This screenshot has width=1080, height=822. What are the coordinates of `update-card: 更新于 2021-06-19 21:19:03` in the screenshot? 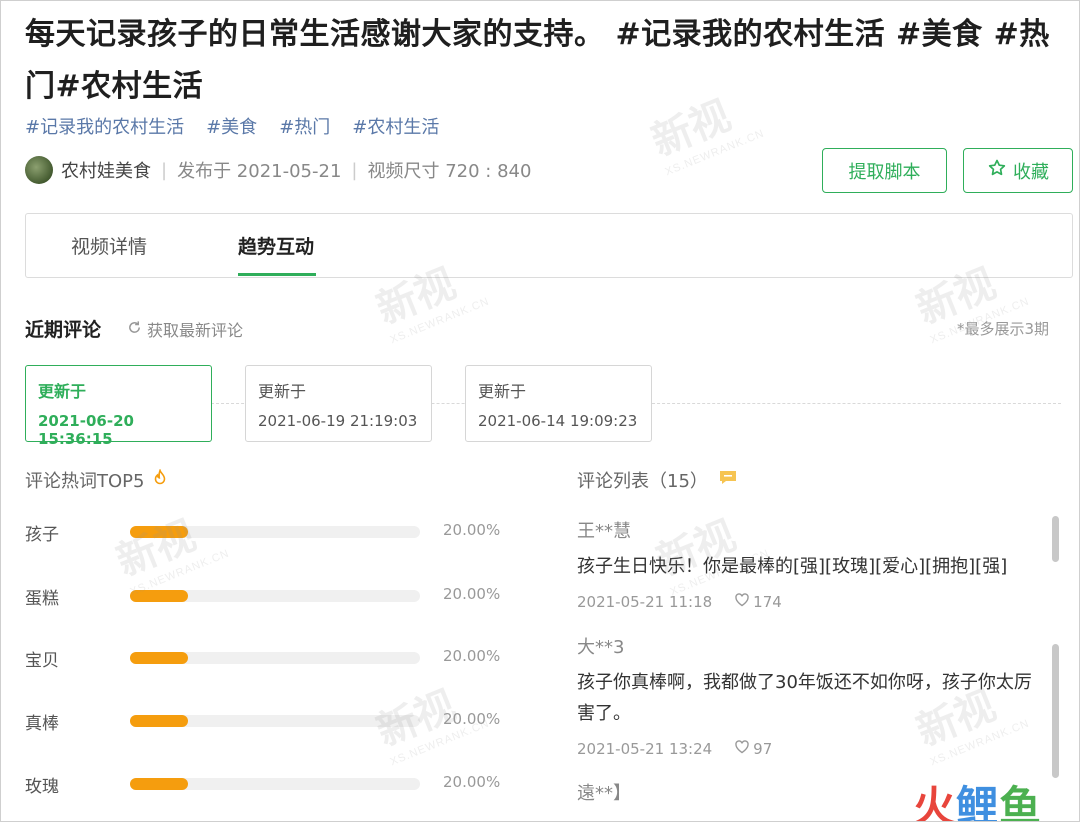 It's located at (338, 403).